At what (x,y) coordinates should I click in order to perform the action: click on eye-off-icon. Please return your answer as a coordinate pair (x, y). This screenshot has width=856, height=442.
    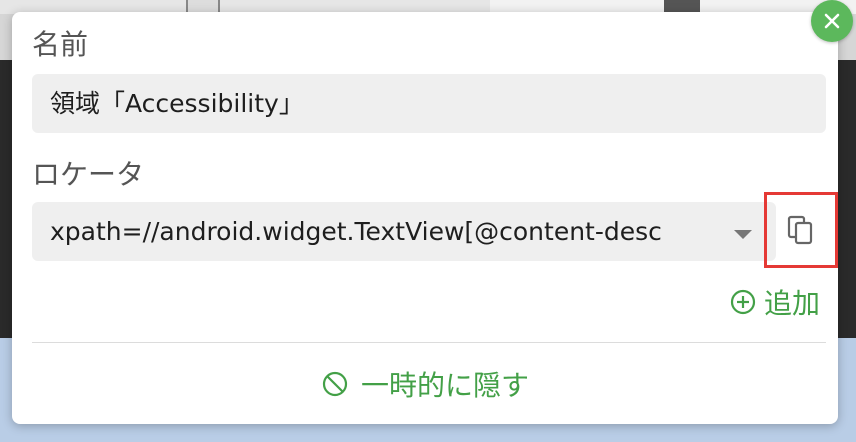
    Looking at the image, I should click on (335, 384).